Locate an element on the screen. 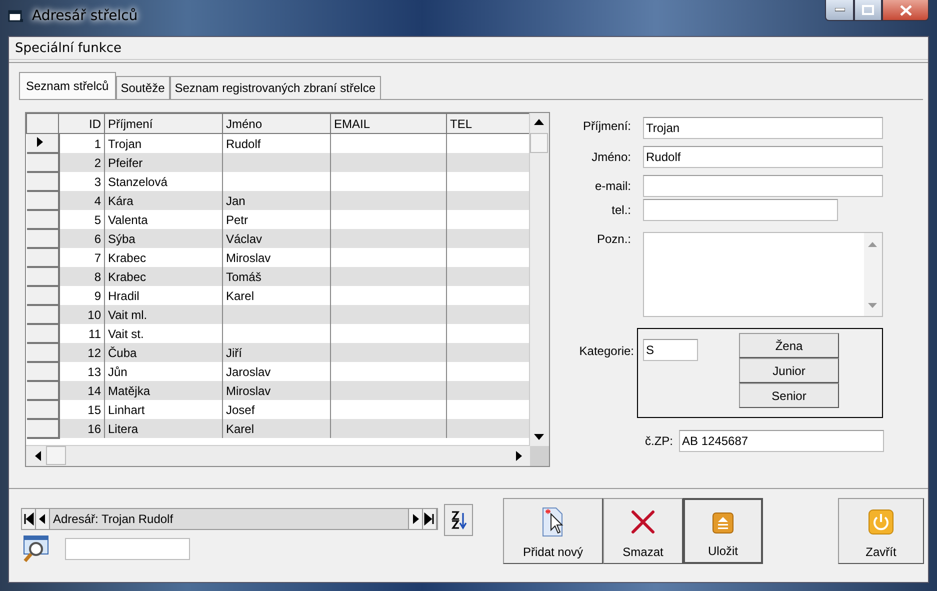 The height and width of the screenshot is (591, 937). scroll-down-icon is located at coordinates (539, 437).